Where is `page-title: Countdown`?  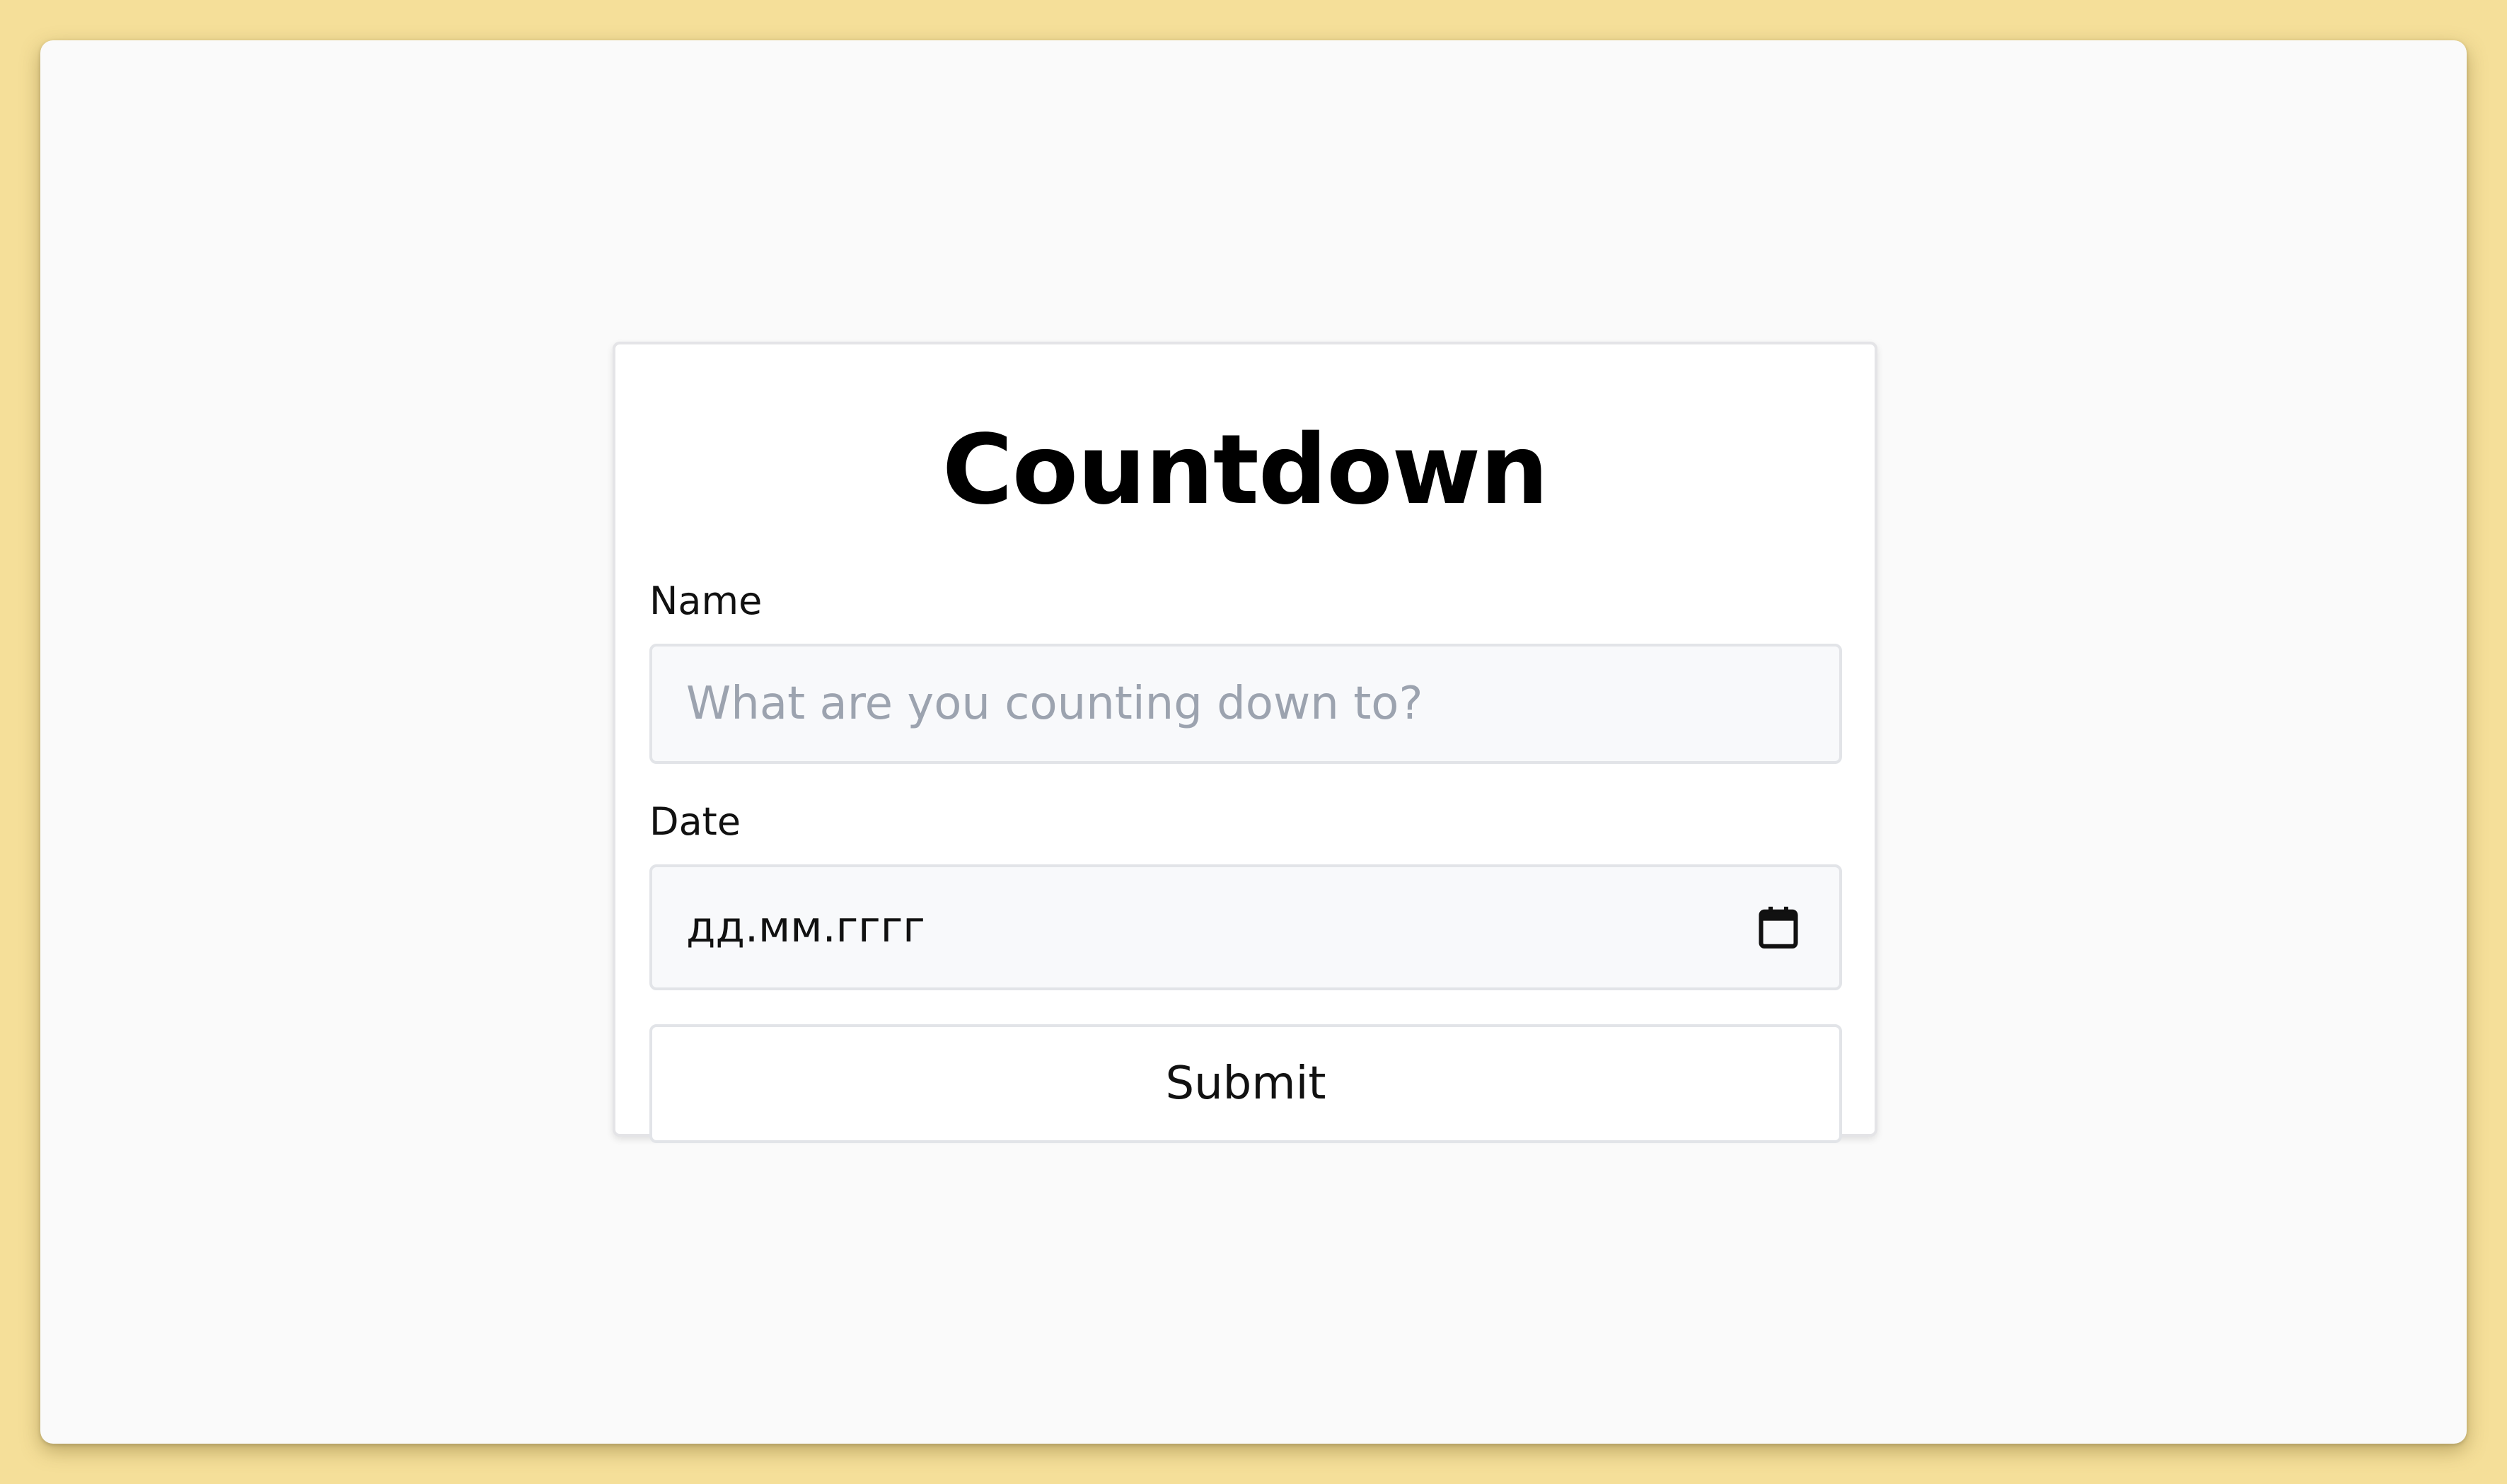 page-title: Countdown is located at coordinates (1245, 470).